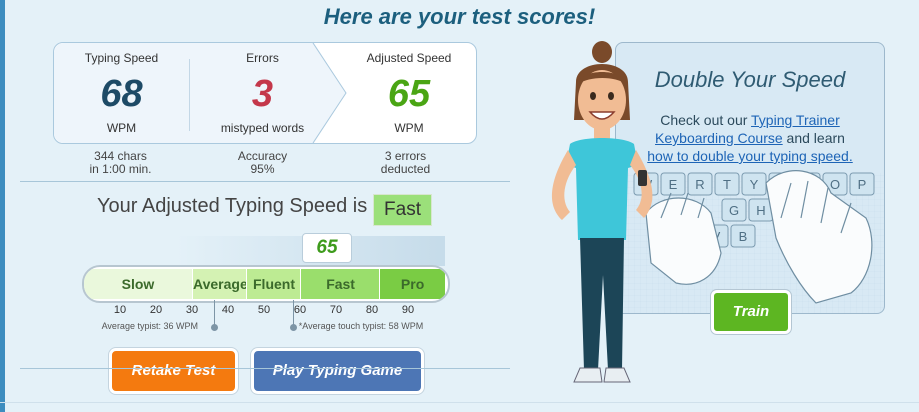  Describe the element at coordinates (408, 310) in the screenshot. I see `scale-tick-label: 90` at that location.